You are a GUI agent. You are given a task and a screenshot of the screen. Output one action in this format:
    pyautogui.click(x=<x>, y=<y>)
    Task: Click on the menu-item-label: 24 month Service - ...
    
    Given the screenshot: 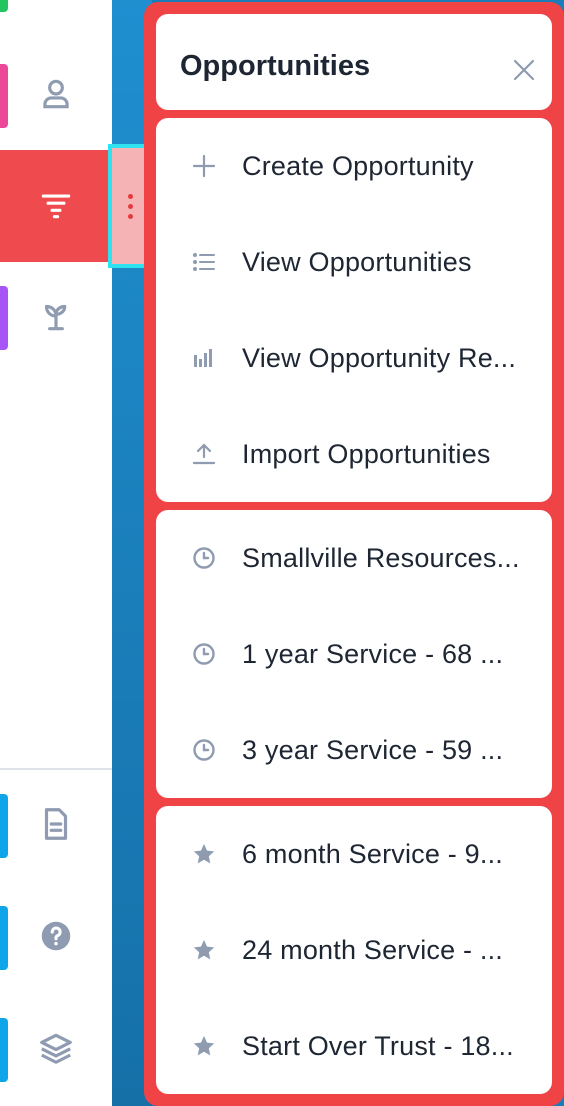 What is the action you would take?
    pyautogui.click(x=373, y=949)
    